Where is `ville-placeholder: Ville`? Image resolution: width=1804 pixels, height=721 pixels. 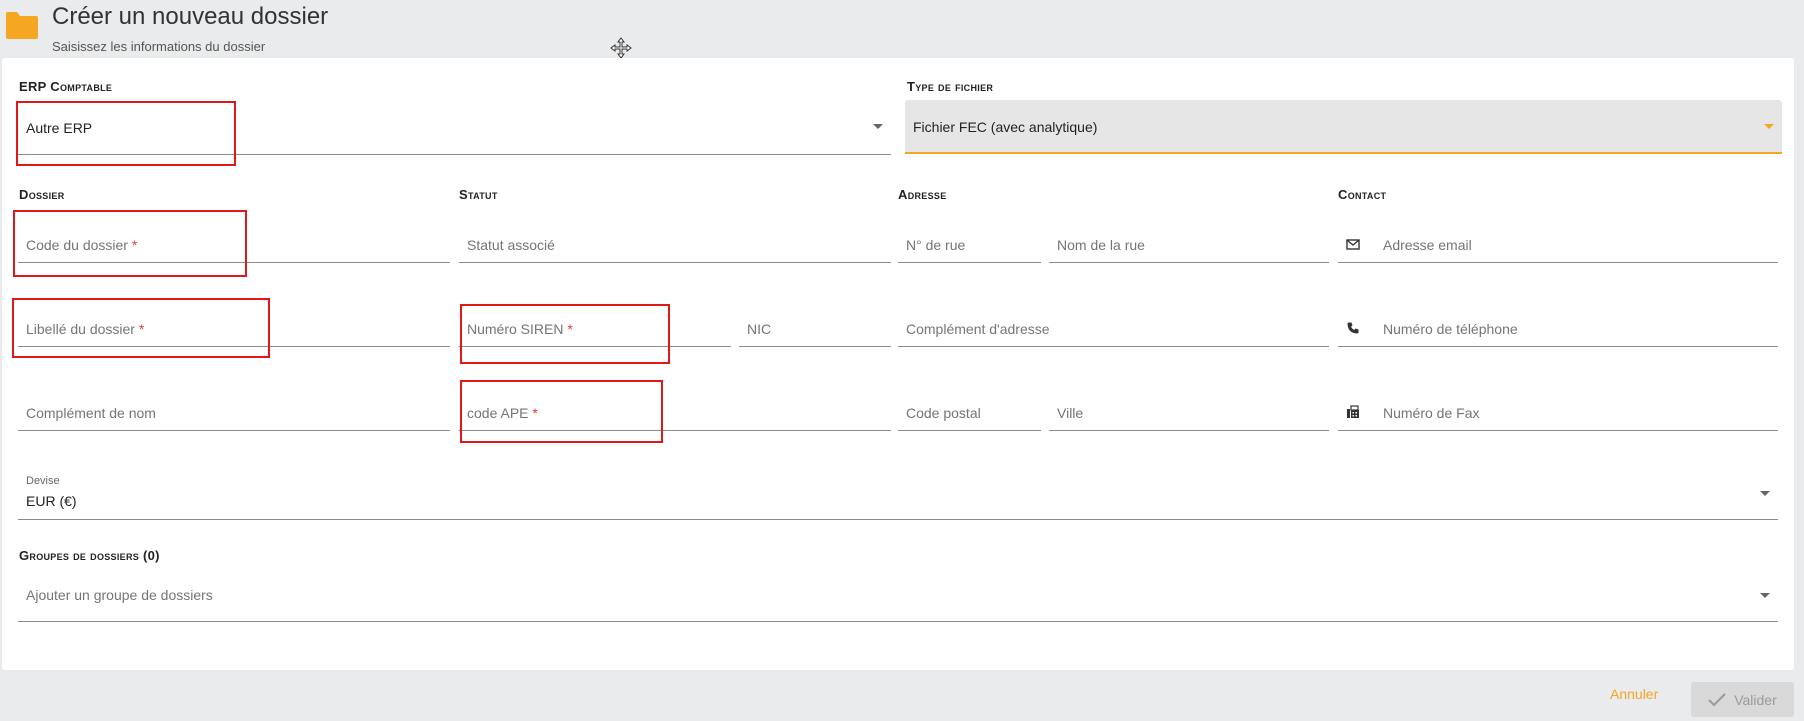 ville-placeholder: Ville is located at coordinates (1070, 413).